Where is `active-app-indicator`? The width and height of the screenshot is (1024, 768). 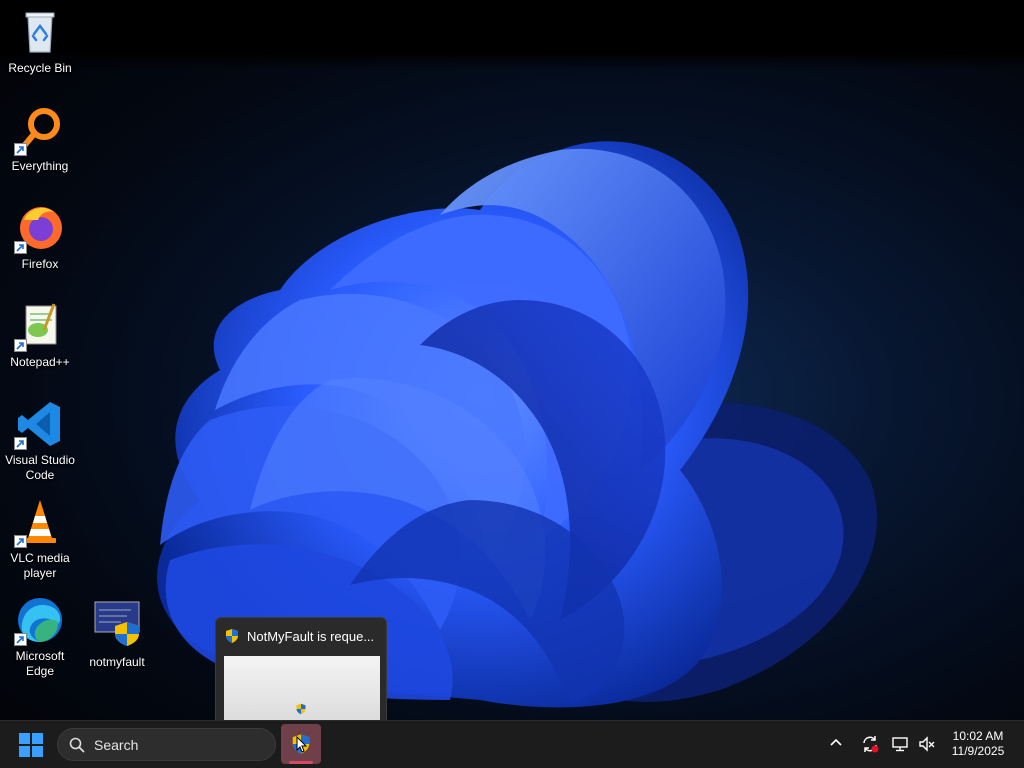
active-app-indicator is located at coordinates (301, 762).